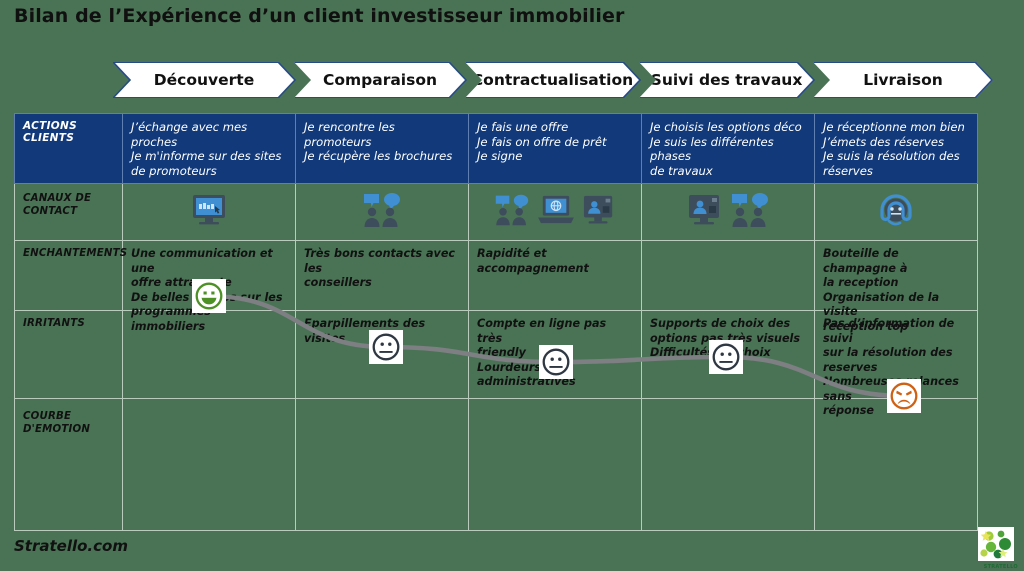 This screenshot has height=571, width=1024. I want to click on phase-label: Suivi des travaux, so click(726, 80).